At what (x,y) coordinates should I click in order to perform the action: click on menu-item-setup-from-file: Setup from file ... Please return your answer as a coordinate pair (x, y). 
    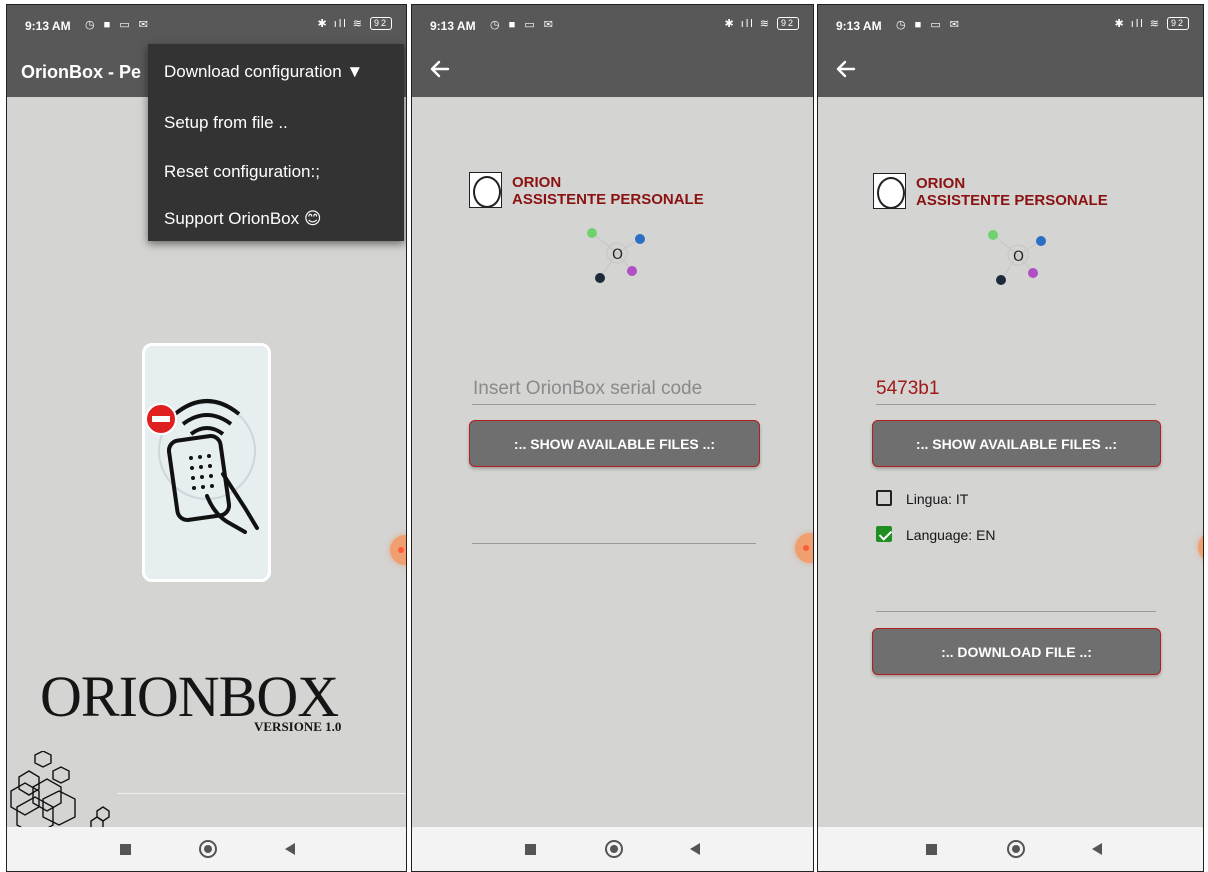
    Looking at the image, I should click on (226, 123).